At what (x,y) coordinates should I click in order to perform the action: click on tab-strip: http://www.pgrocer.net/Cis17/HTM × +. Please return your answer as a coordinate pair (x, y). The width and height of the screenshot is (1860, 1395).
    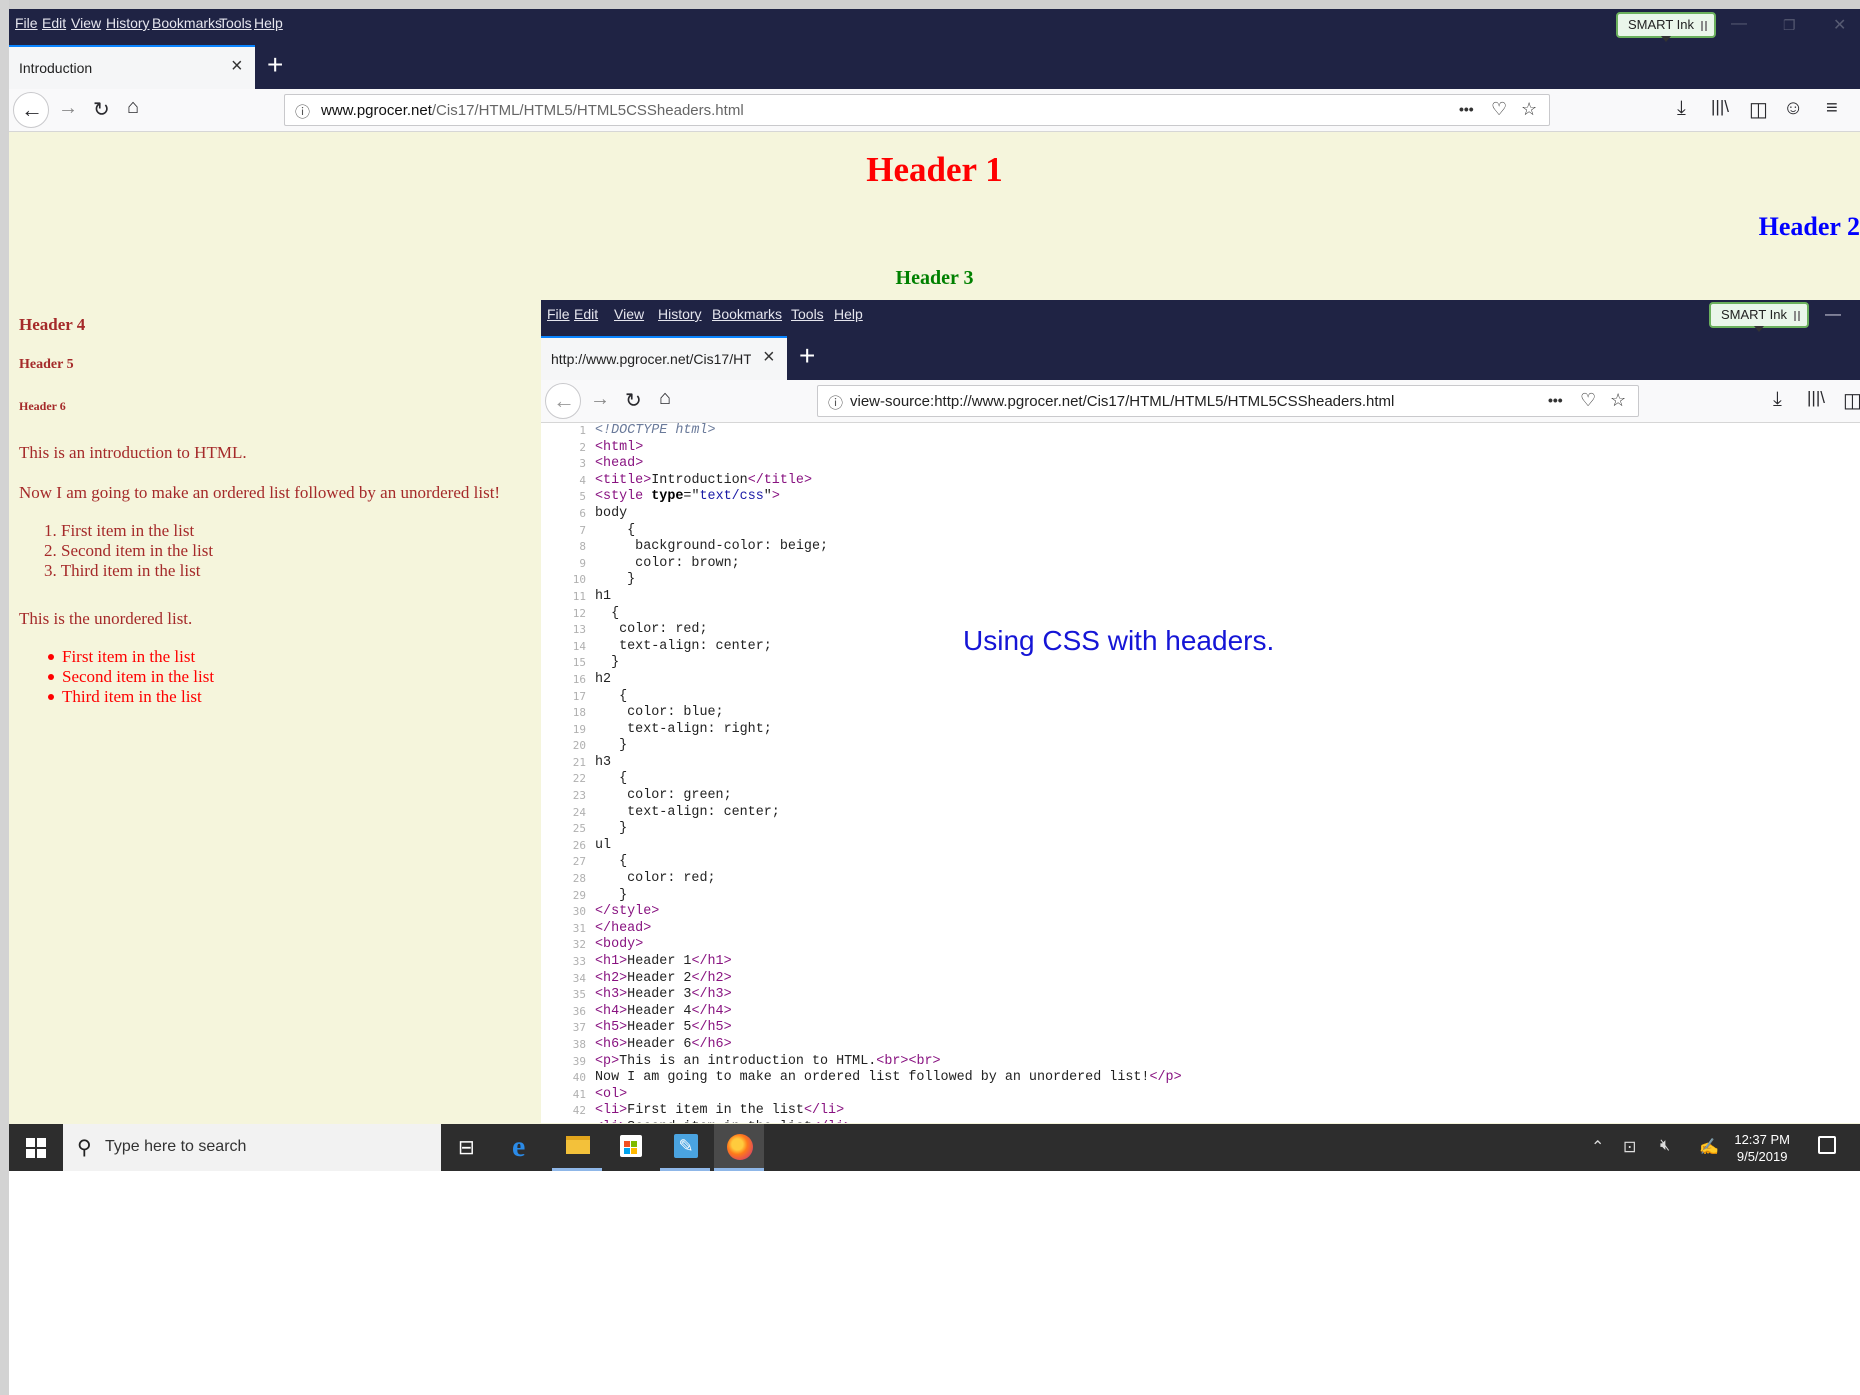
    Looking at the image, I should click on (1200, 358).